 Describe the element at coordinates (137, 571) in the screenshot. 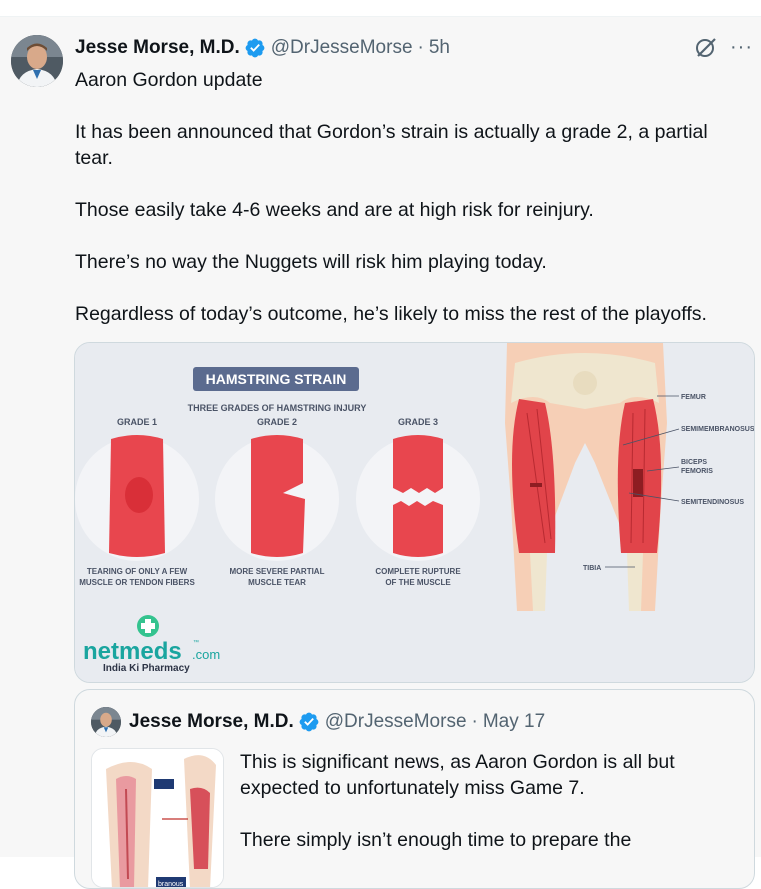

I see `grade-caption: TEARING OF ONLY A FEW` at that location.